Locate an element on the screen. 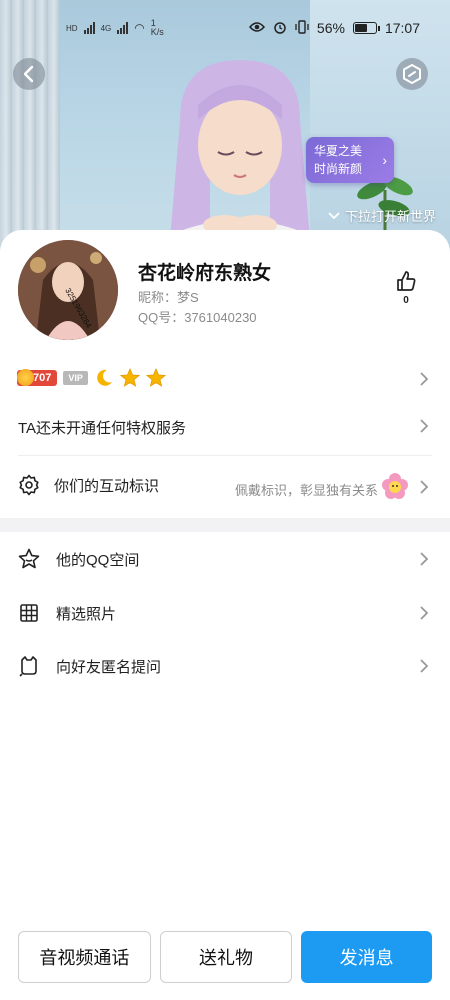 This screenshot has width=450, height=1000. profile-qq-number: QQ号：3761040230 is located at coordinates (197, 317).